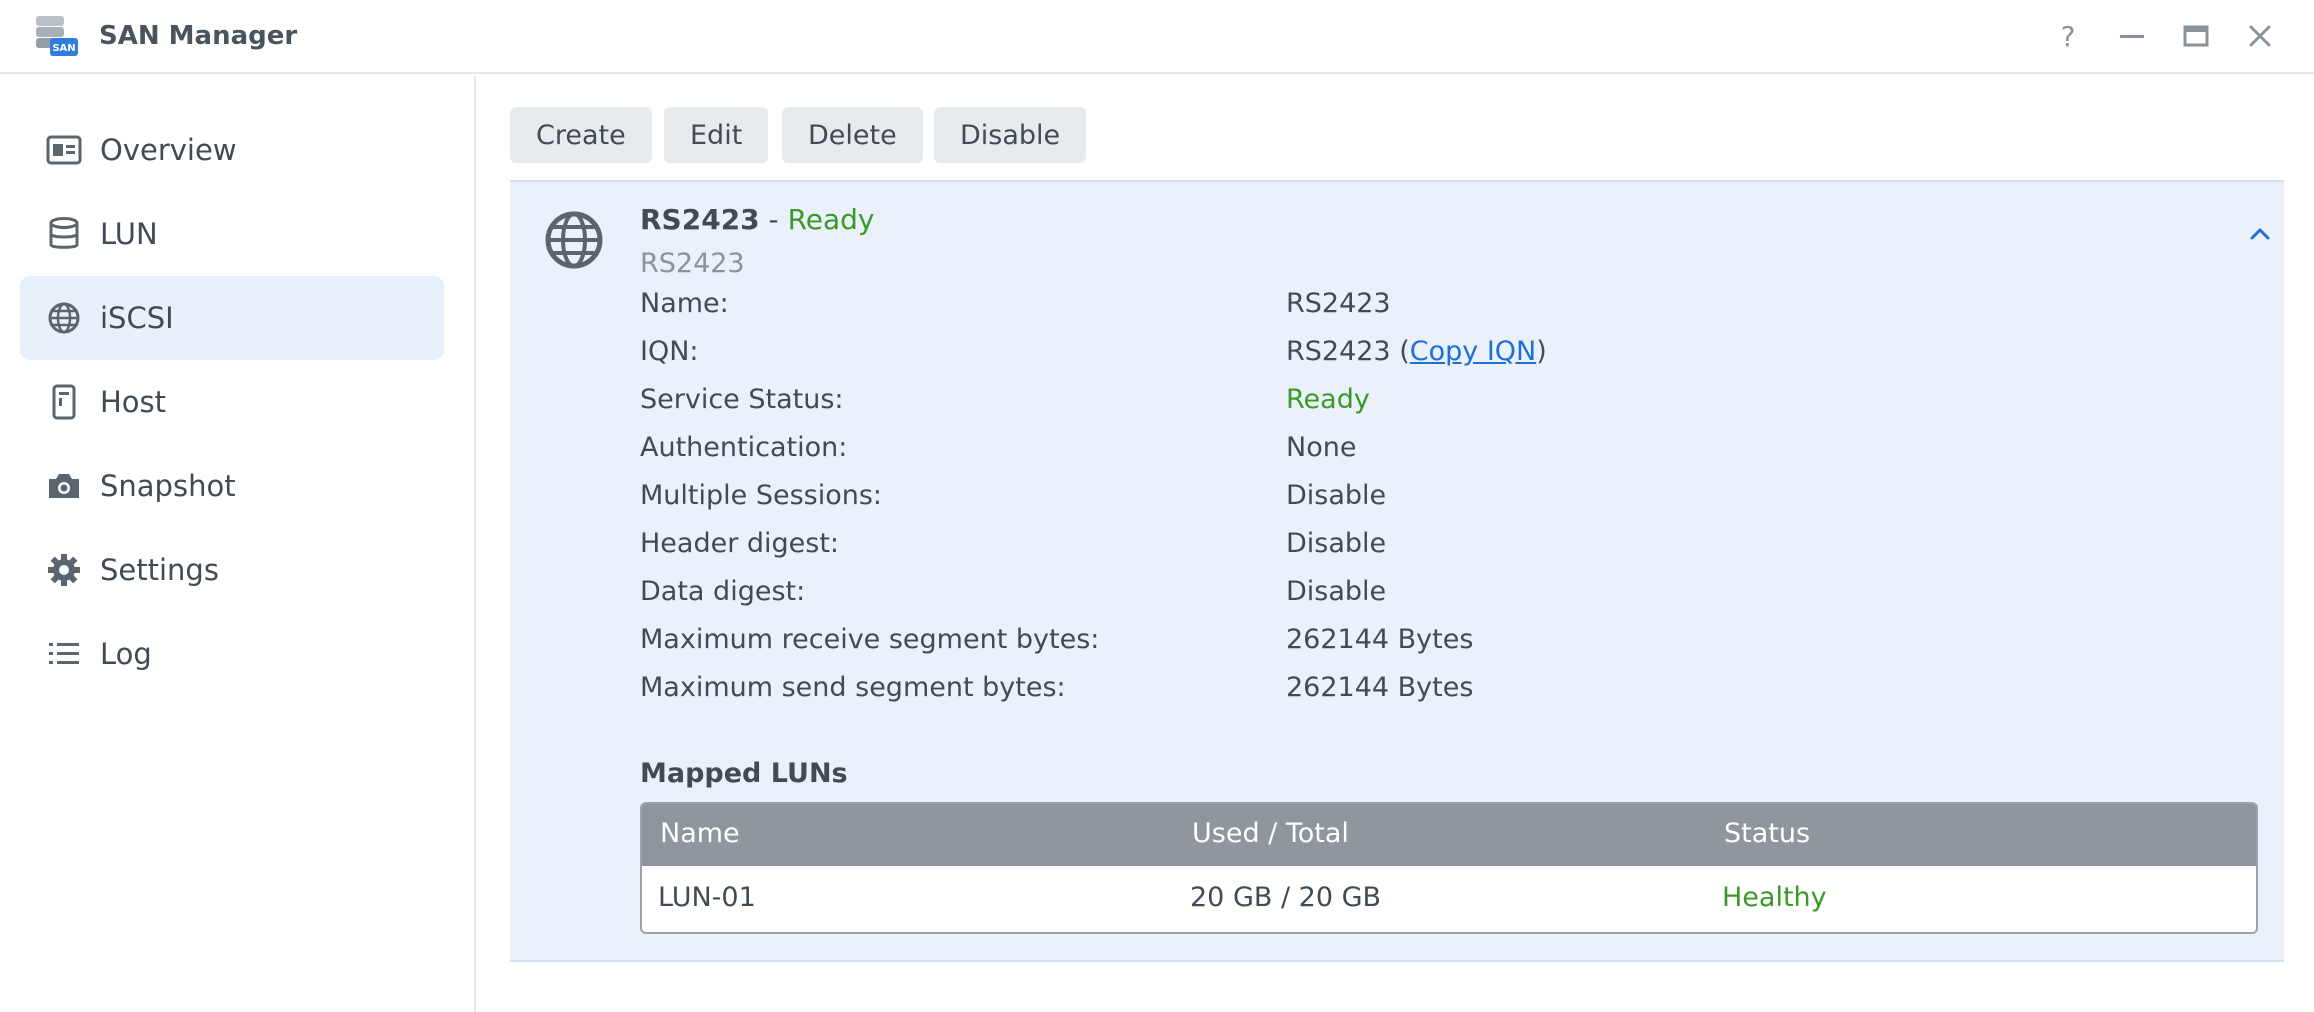 The image size is (2314, 1012). Describe the element at coordinates (744, 447) in the screenshot. I see `property-label: Authentication:` at that location.